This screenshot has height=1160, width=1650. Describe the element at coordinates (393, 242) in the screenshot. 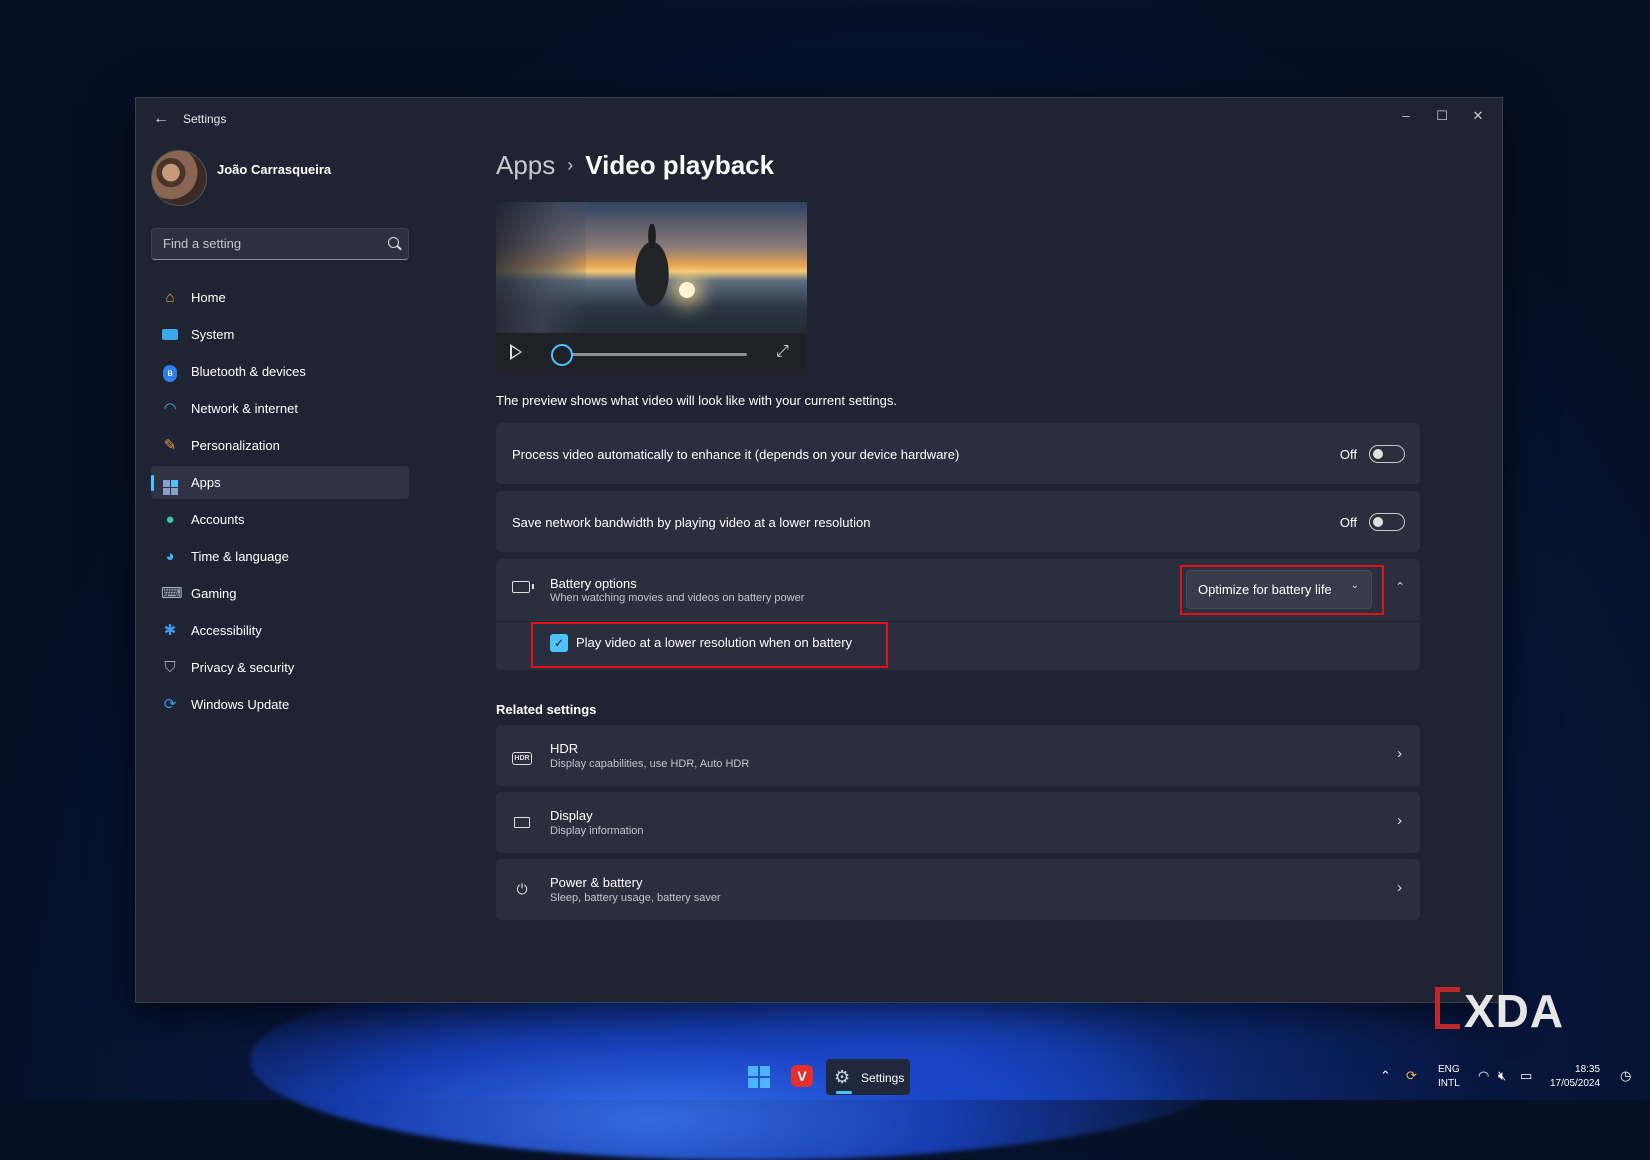

I see `search-icon` at that location.